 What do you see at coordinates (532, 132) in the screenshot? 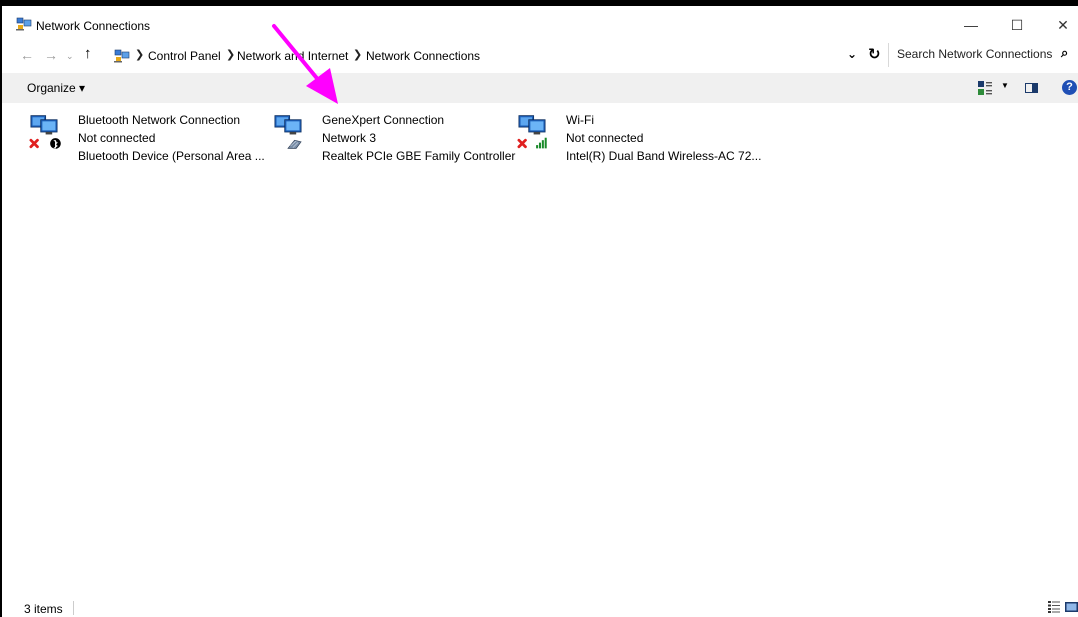
I see `wifi-connection-icon` at bounding box center [532, 132].